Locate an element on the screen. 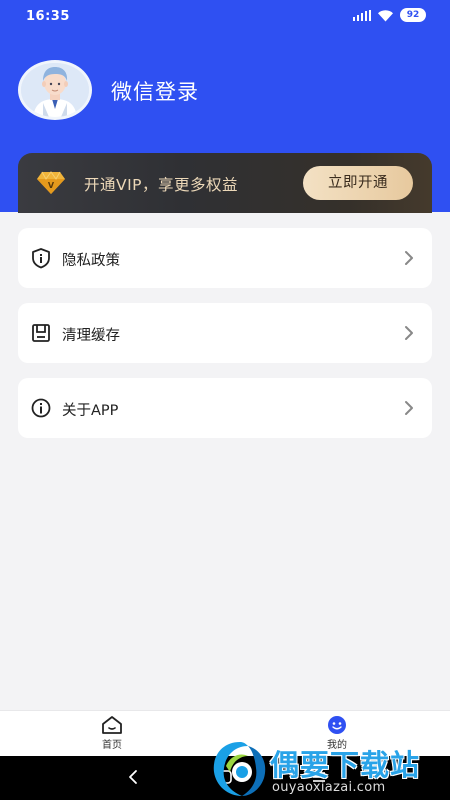  menu-item-label: 隐私政策 is located at coordinates (91, 261).